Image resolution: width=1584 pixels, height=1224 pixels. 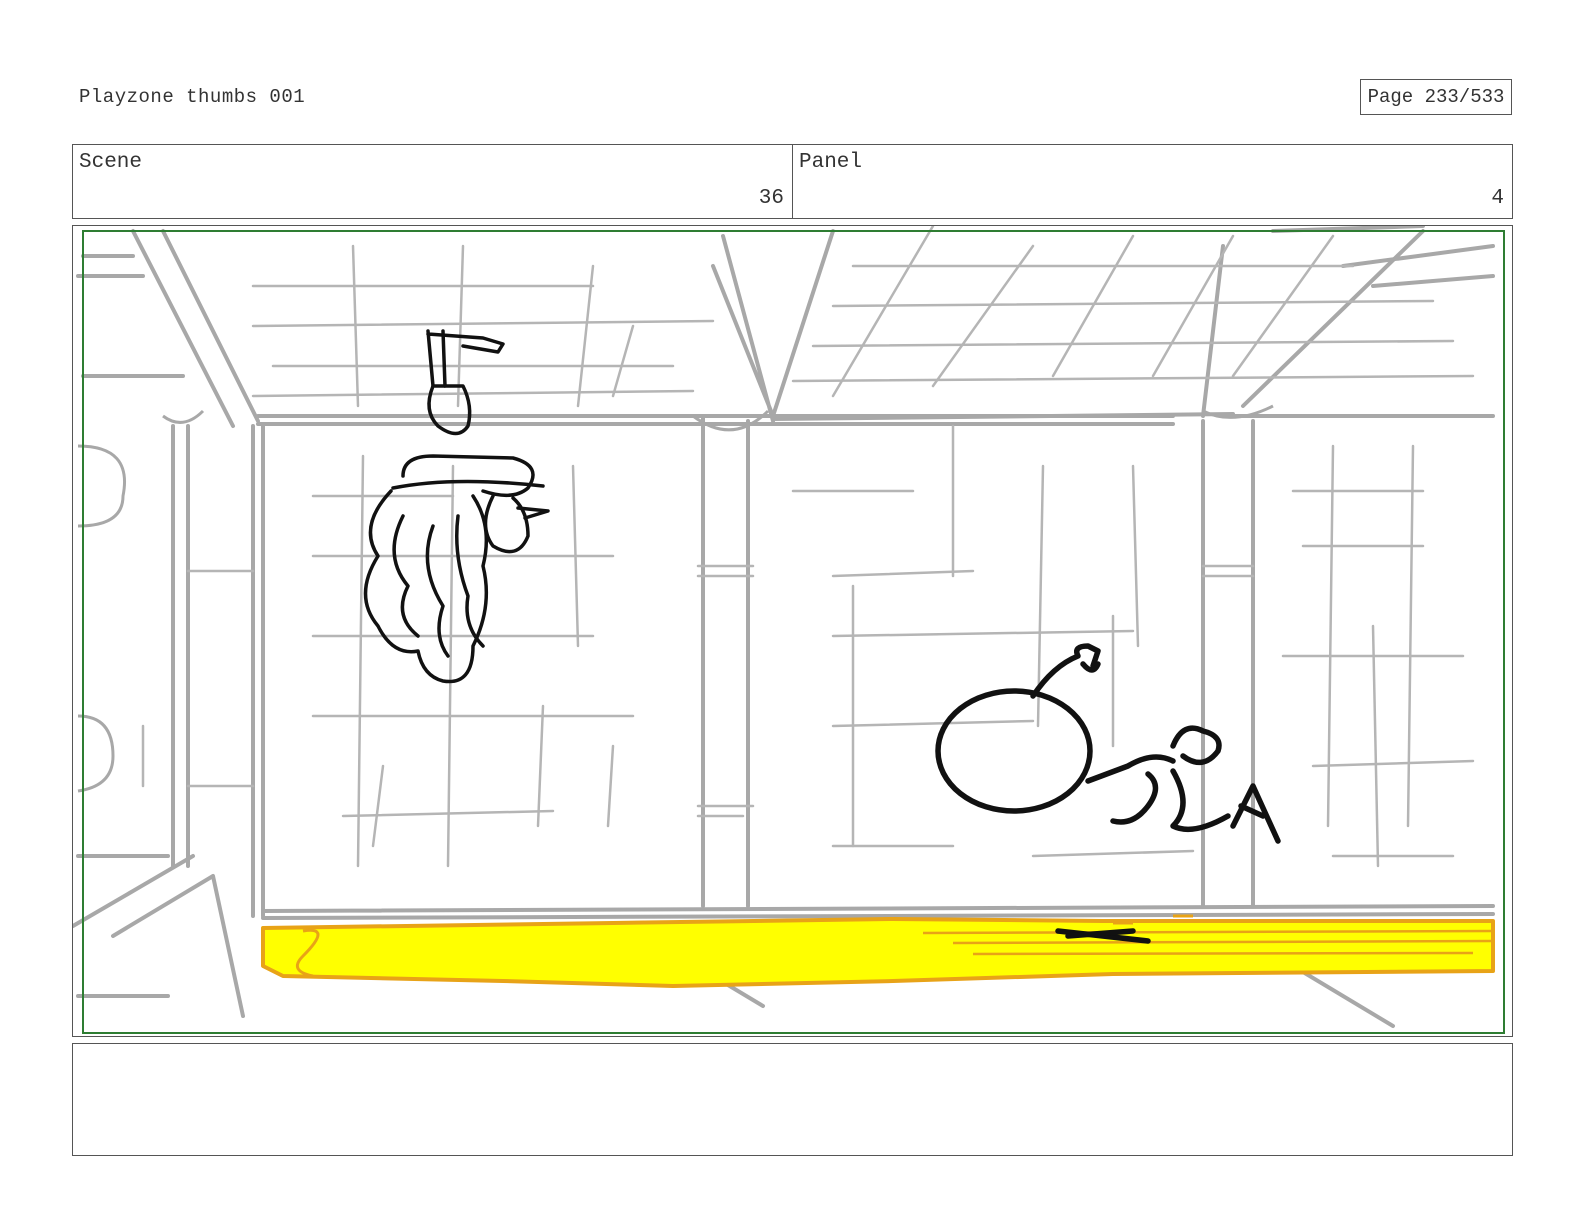 What do you see at coordinates (432, 181) in the screenshot?
I see `scene-cell: Scene 36` at bounding box center [432, 181].